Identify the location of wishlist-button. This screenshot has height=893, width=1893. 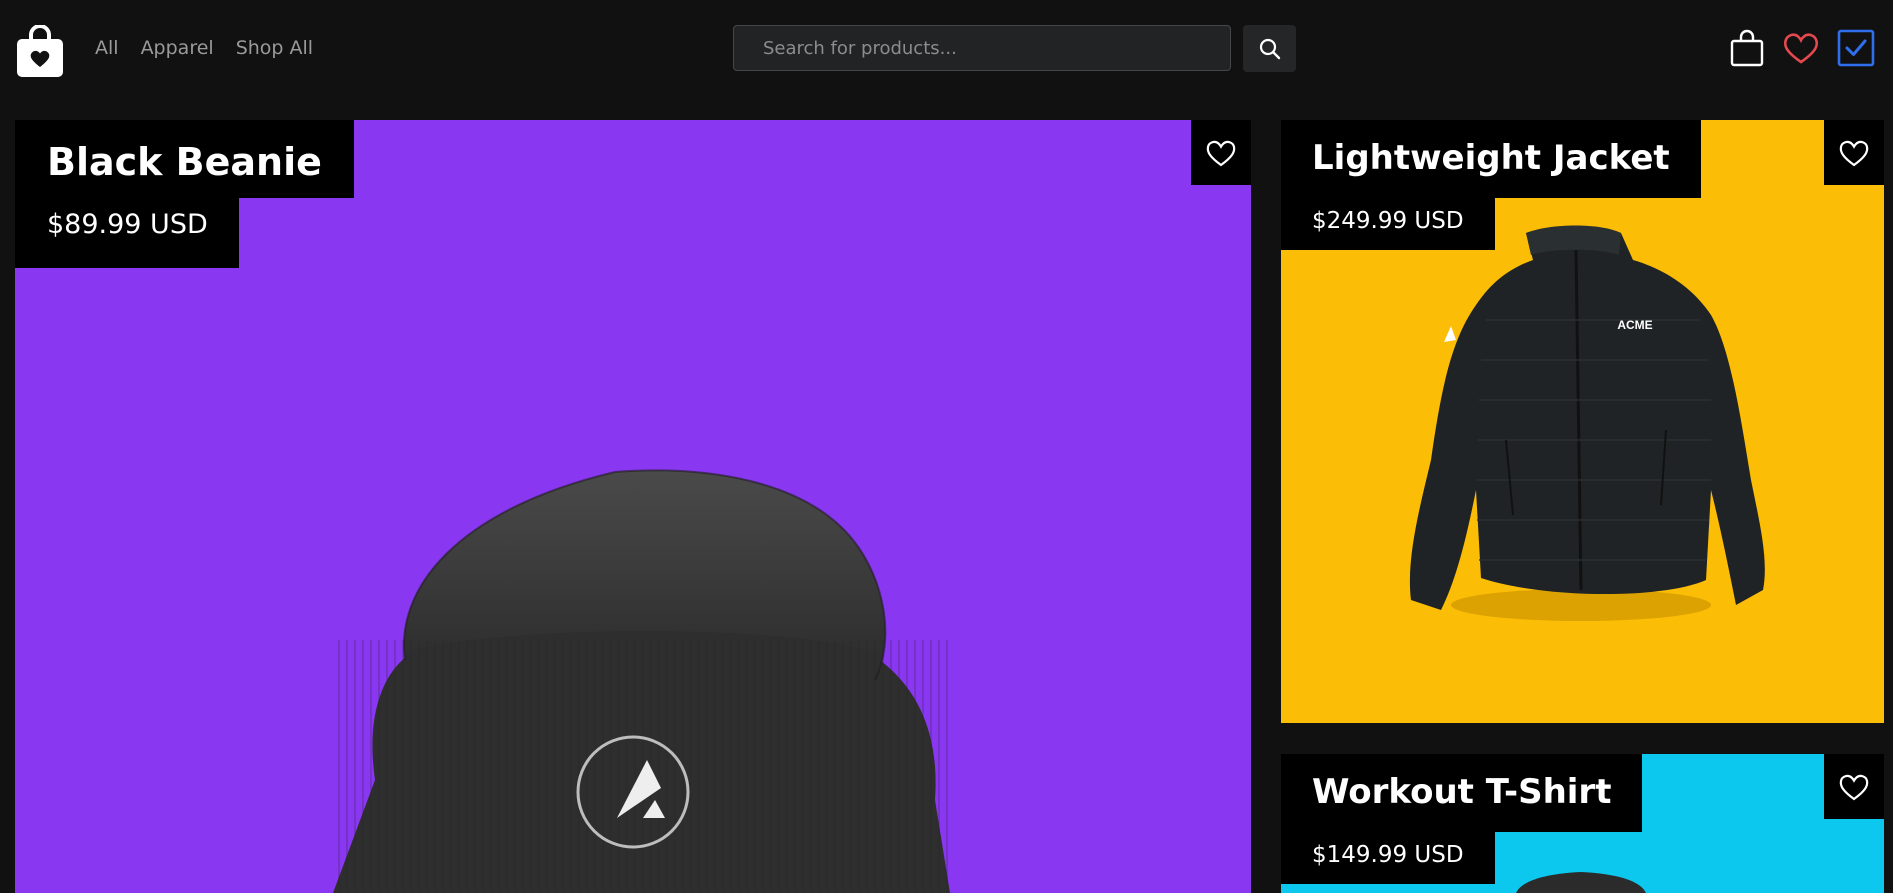
(1801, 48).